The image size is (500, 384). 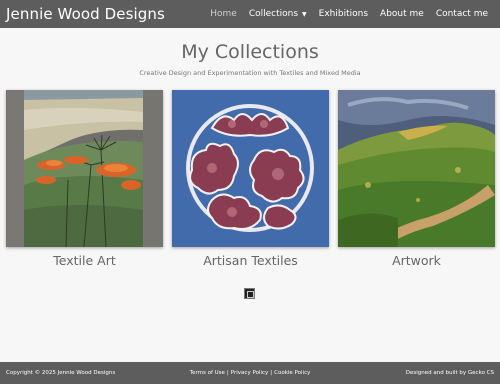 I want to click on nav-home: Home, so click(x=223, y=14).